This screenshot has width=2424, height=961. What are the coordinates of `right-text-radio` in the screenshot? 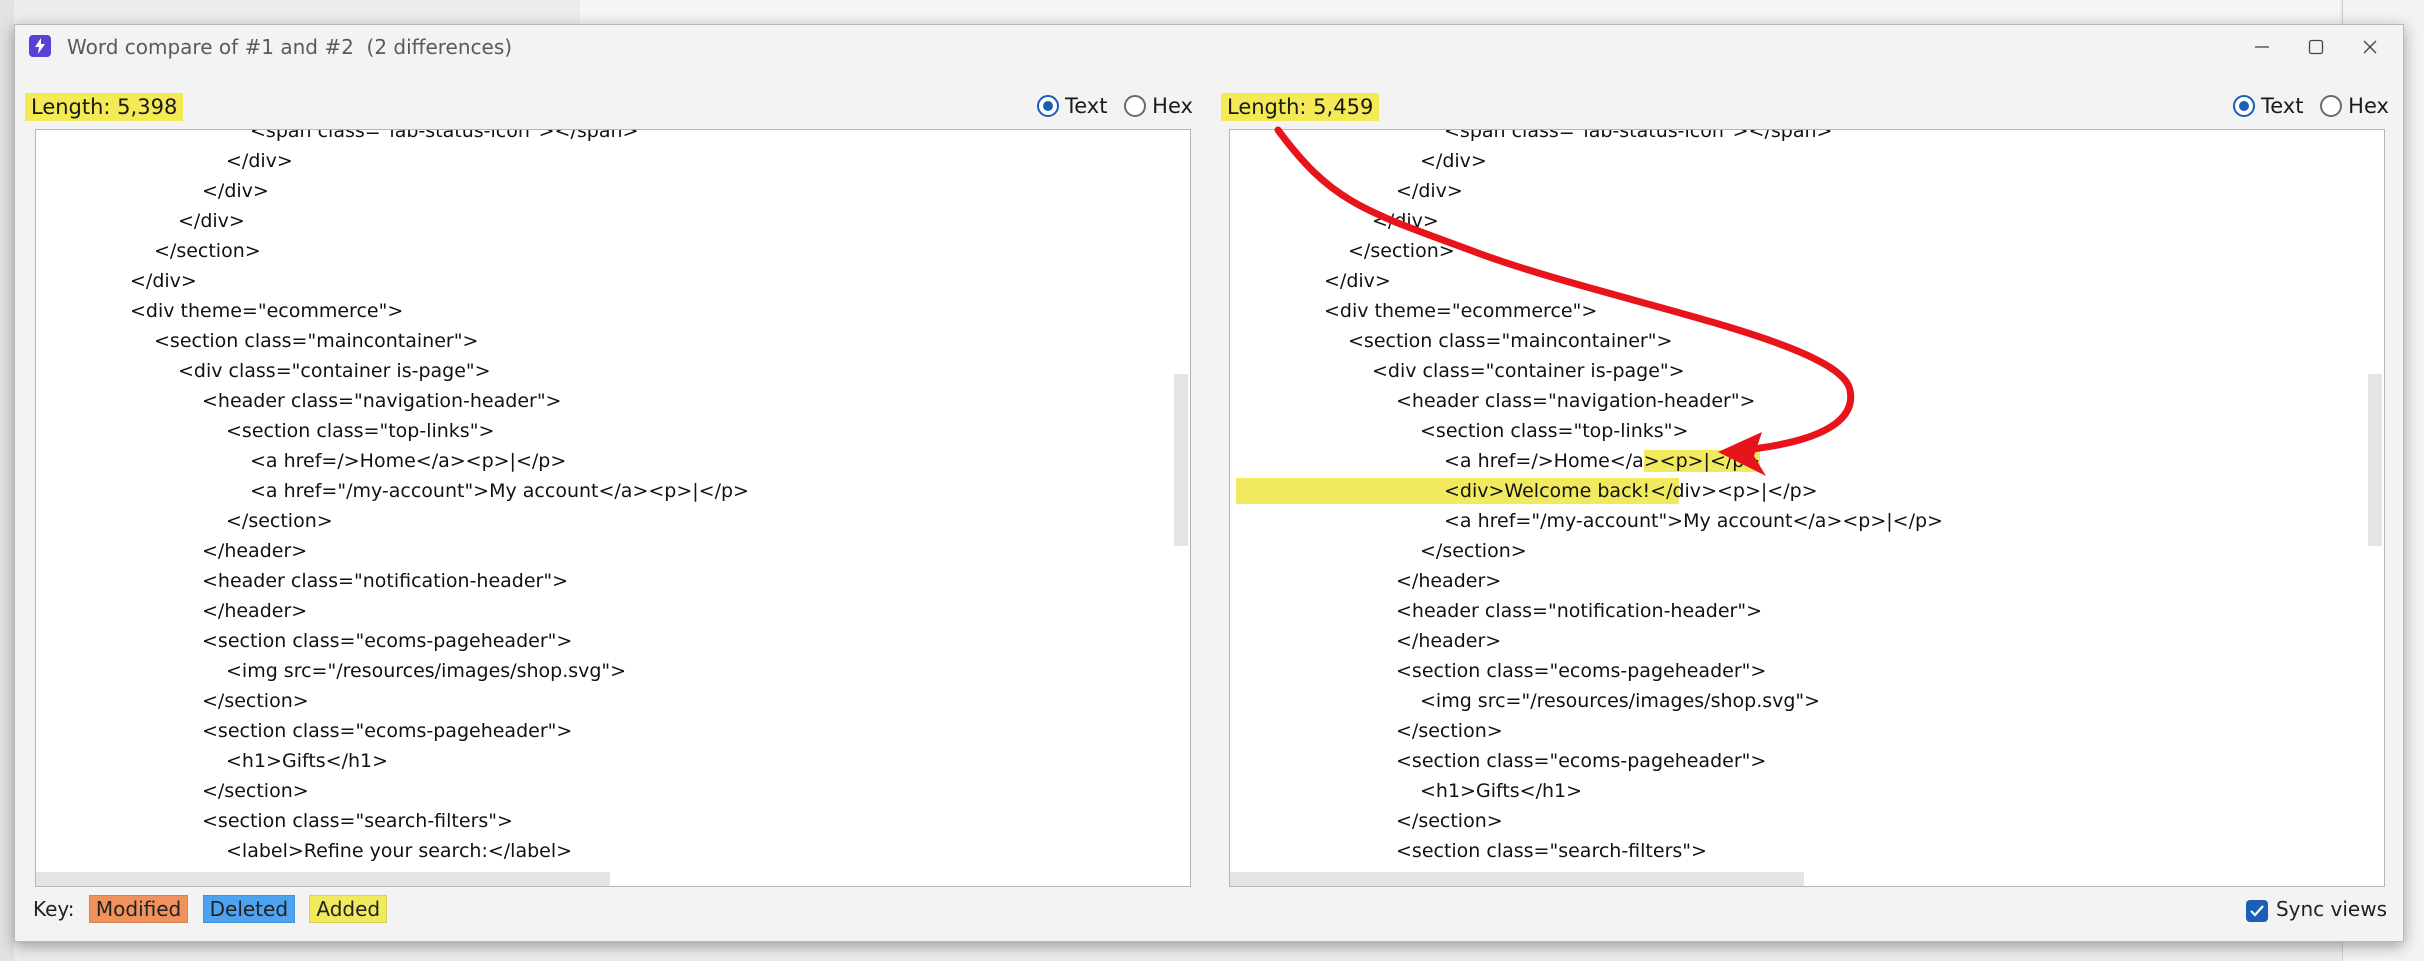 It's located at (2244, 106).